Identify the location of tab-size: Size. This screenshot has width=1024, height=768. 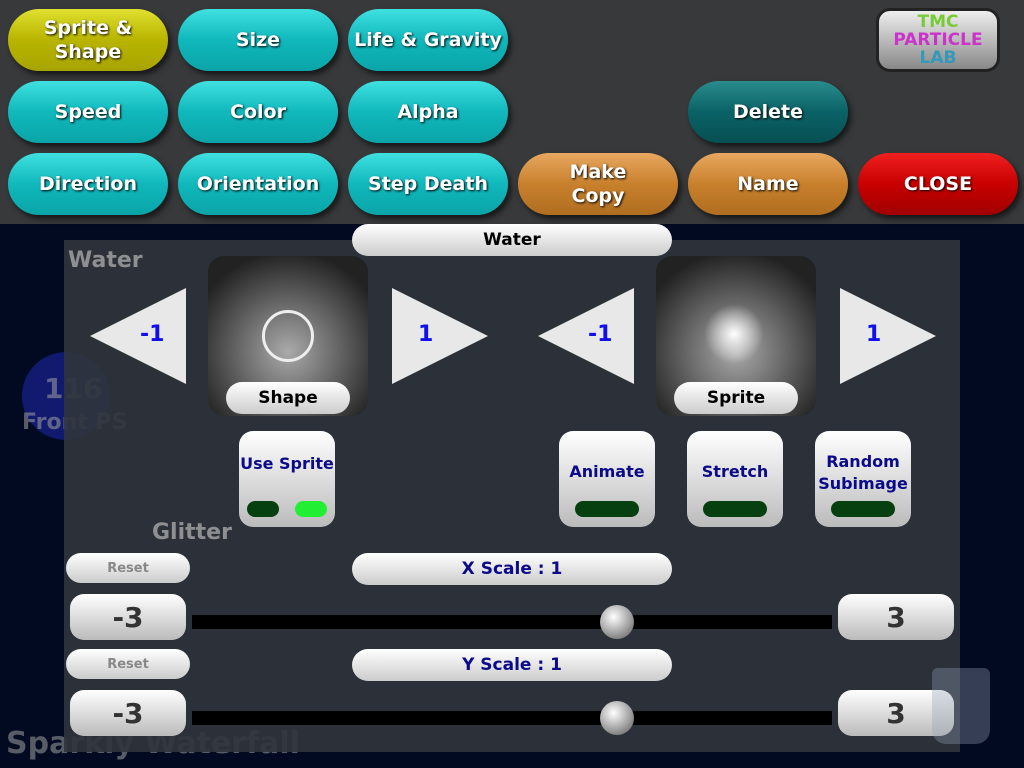
(258, 40).